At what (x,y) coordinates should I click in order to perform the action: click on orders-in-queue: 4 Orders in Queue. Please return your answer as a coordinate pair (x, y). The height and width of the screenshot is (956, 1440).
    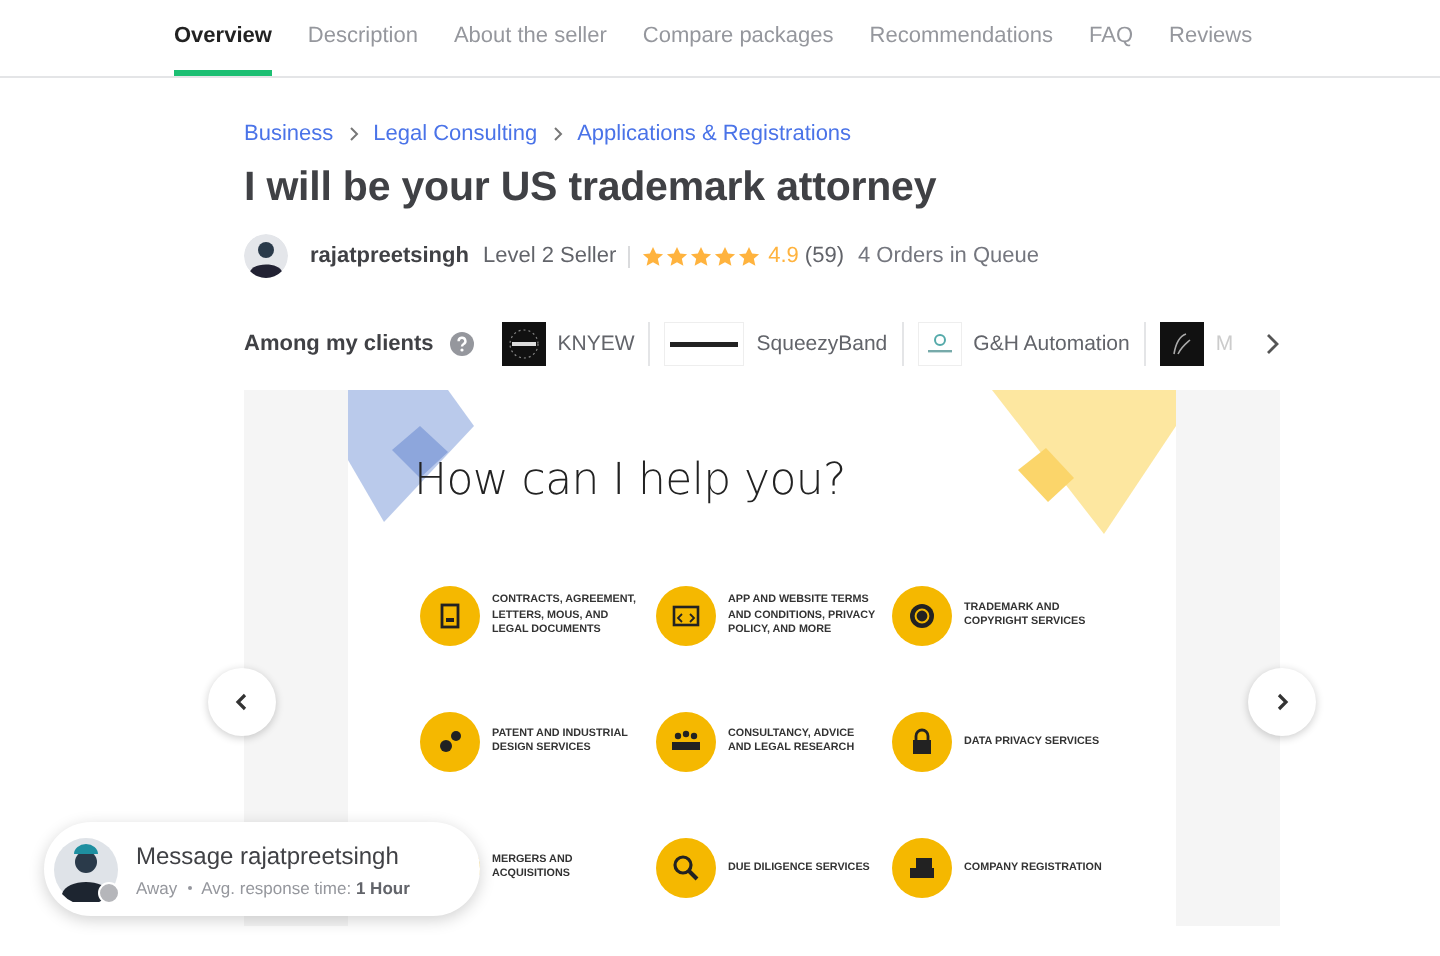
    Looking at the image, I should click on (948, 256).